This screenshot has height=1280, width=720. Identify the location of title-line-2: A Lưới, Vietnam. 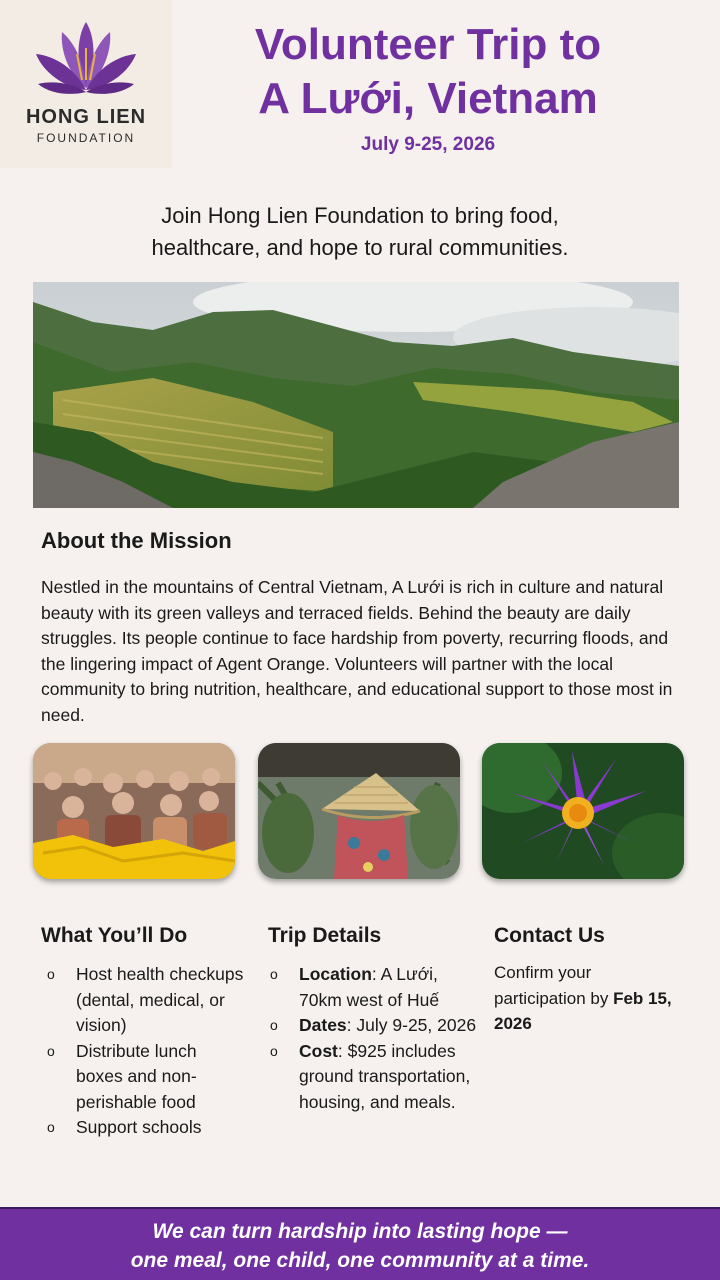
(428, 98).